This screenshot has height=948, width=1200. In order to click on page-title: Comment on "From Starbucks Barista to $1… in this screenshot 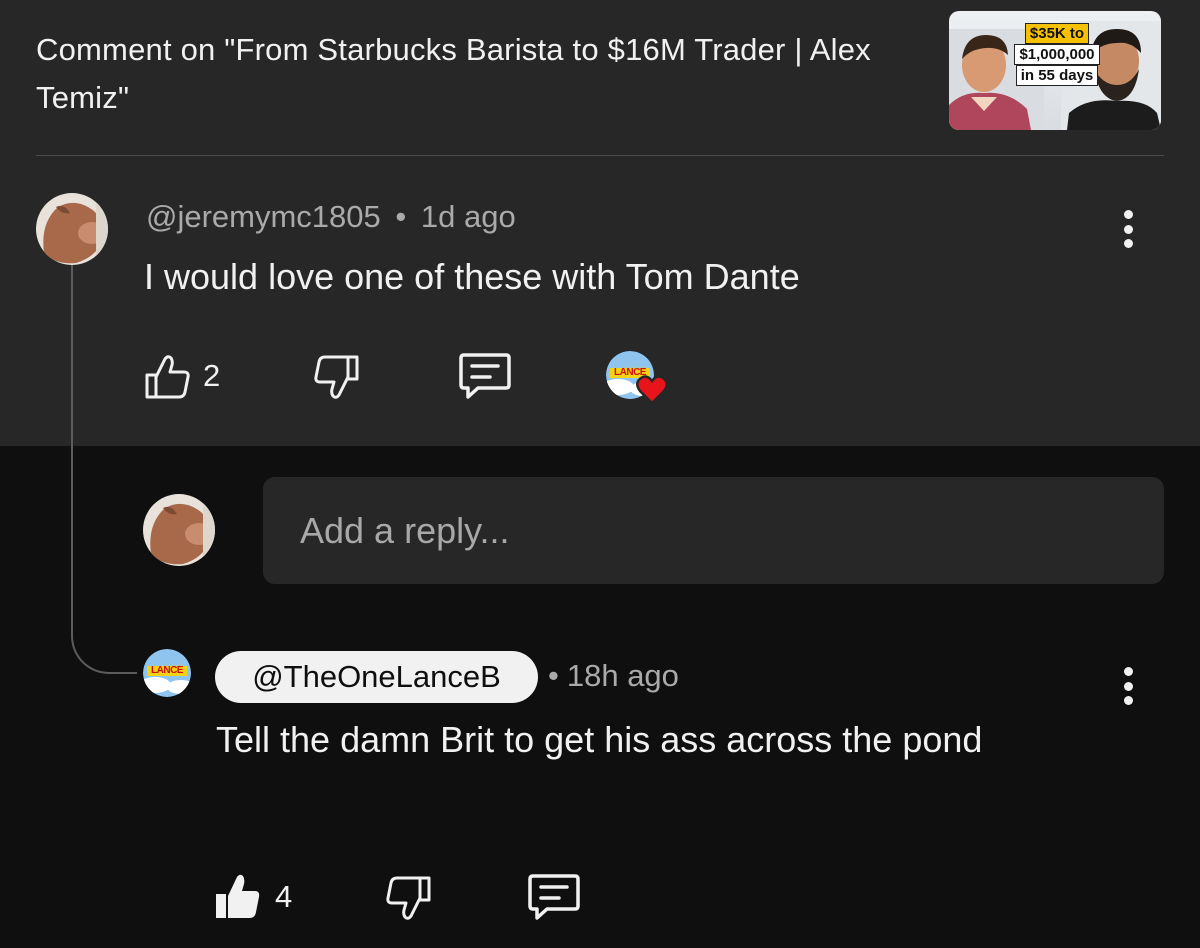, I will do `click(453, 73)`.